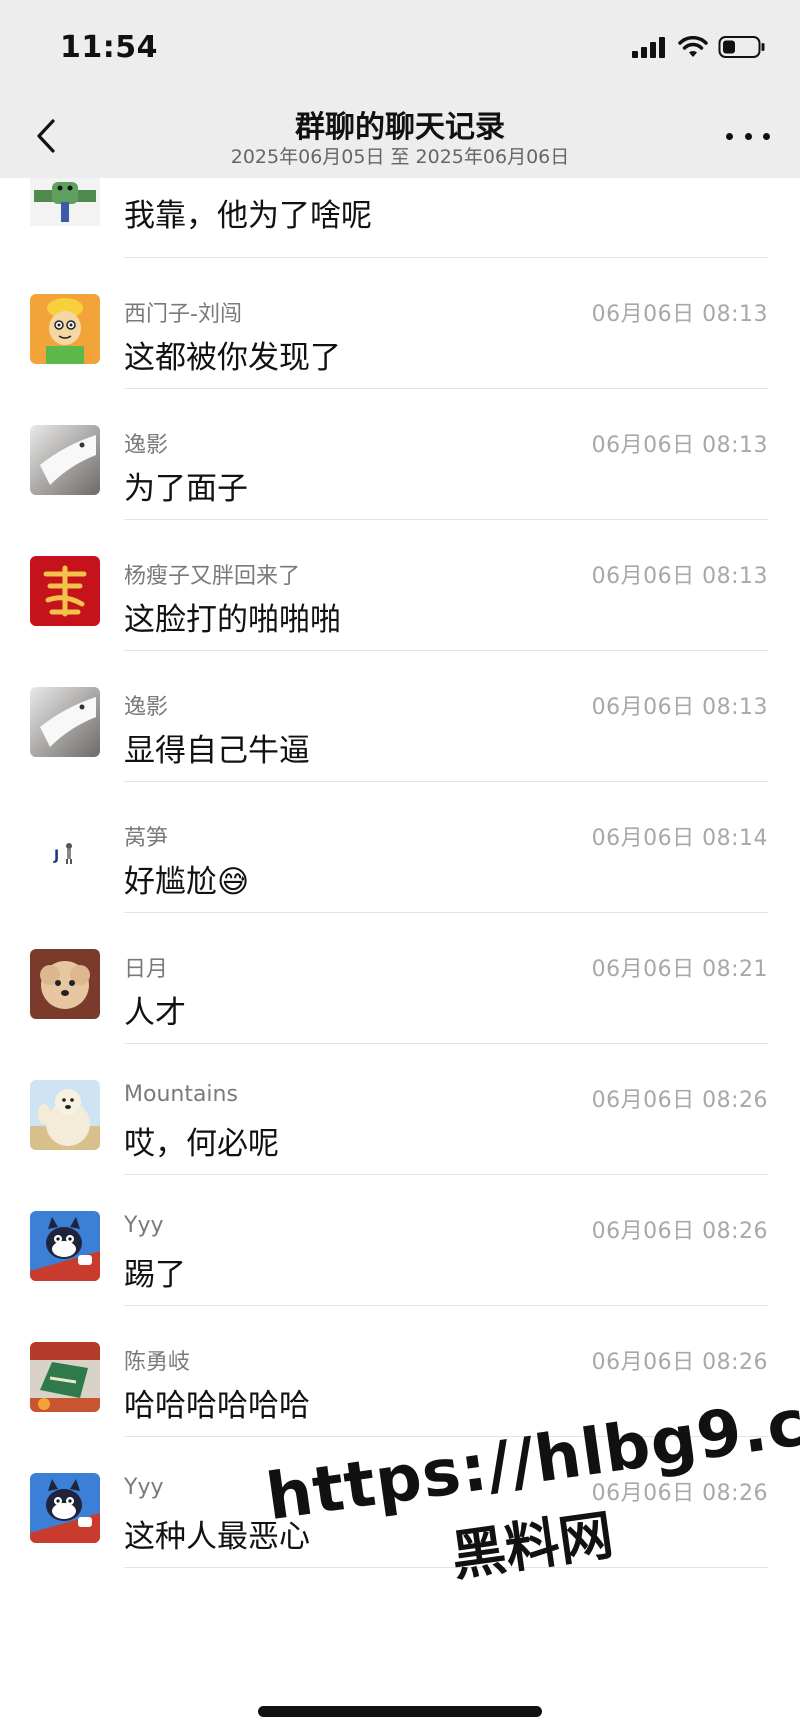 The width and height of the screenshot is (800, 1733). I want to click on message-time: 06月06日 08:21, so click(679, 969).